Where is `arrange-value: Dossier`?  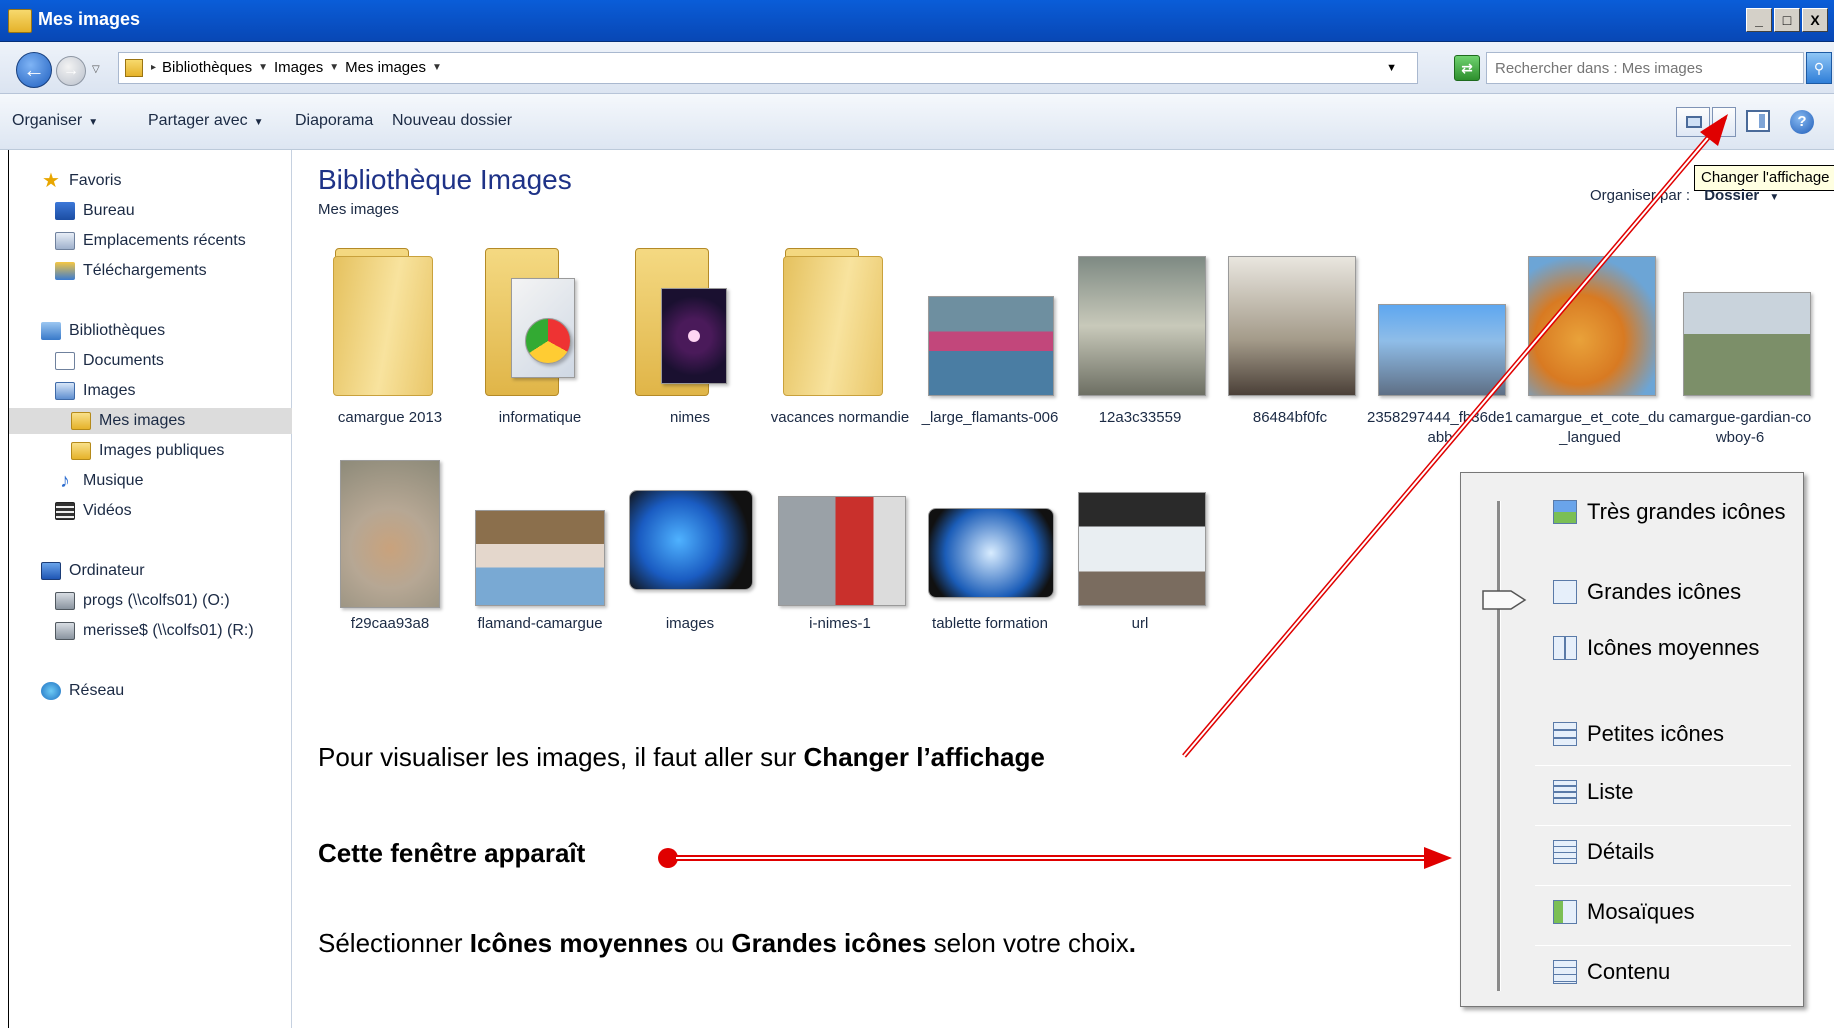
arrange-value: Dossier is located at coordinates (1731, 195).